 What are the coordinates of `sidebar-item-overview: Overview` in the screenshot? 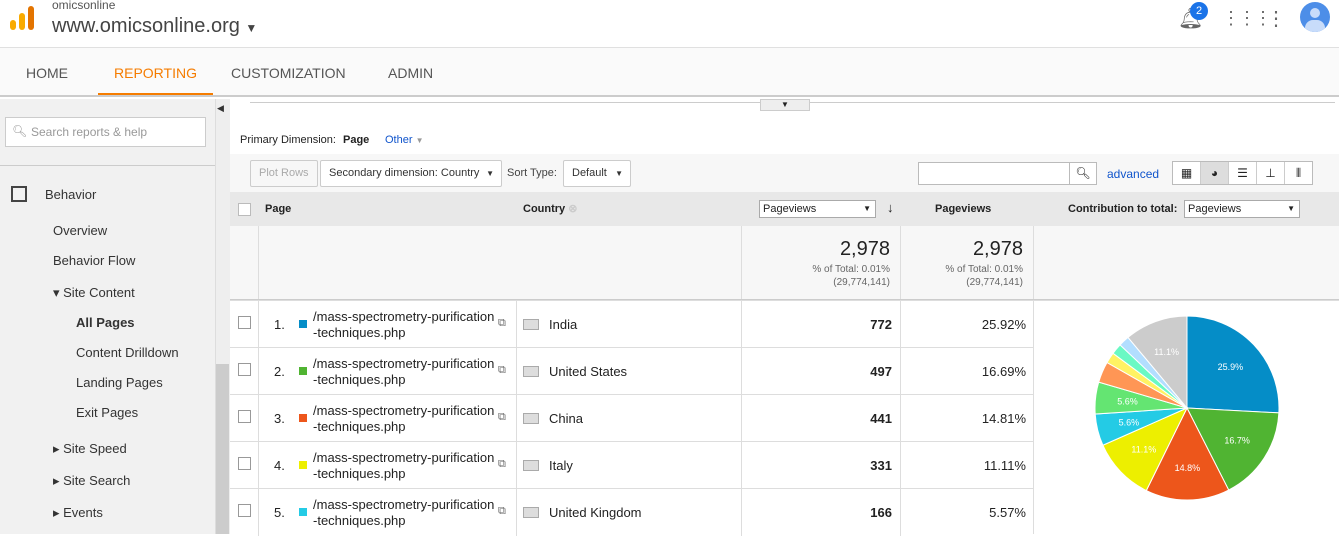 It's located at (80, 230).